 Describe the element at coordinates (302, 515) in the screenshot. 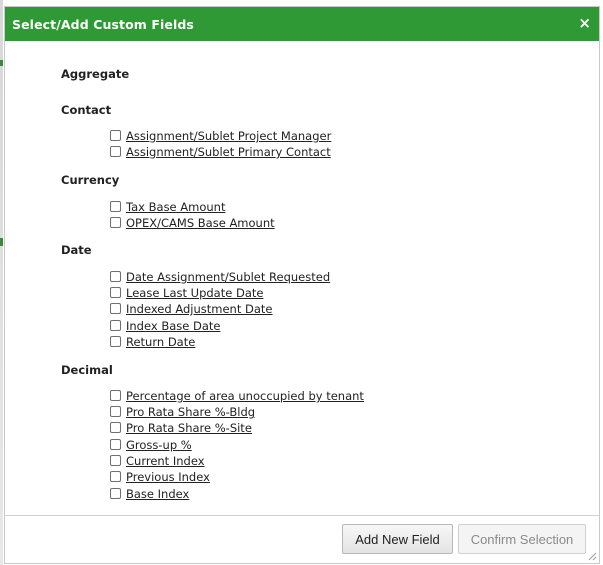

I see `footer-divider` at that location.